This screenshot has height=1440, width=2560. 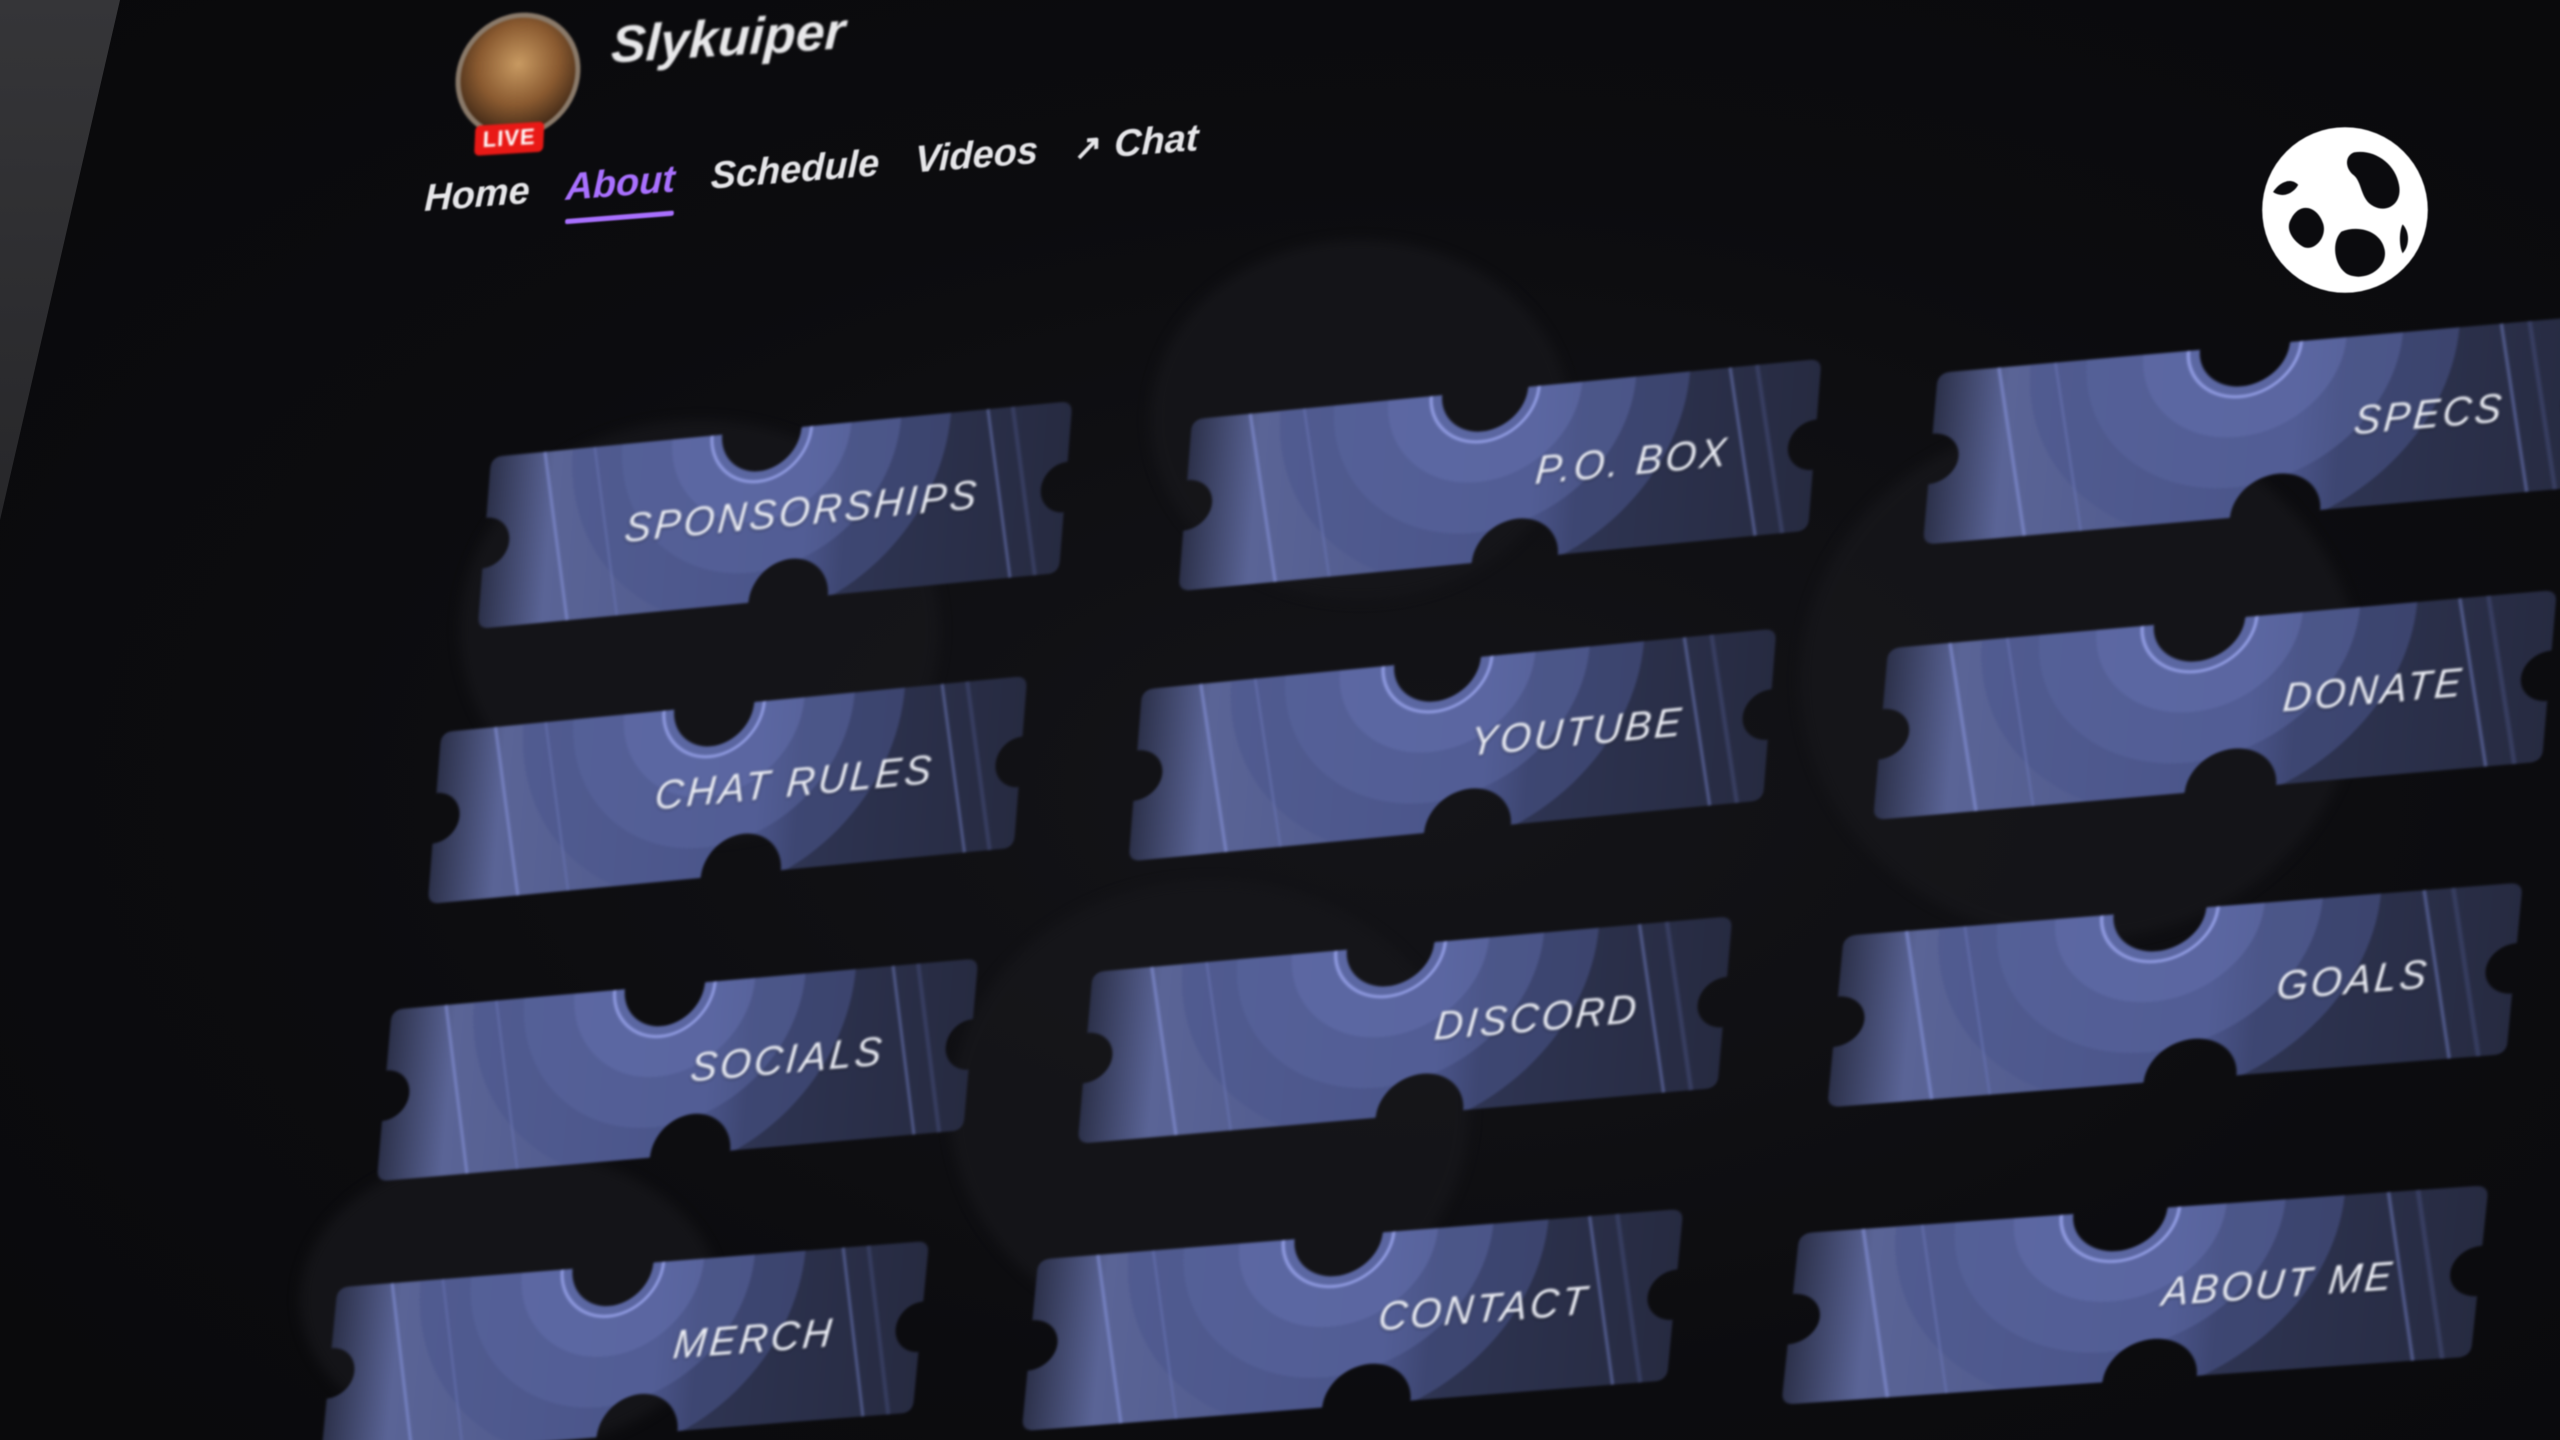 What do you see at coordinates (2345, 210) in the screenshot?
I see `globe-logo-icon` at bounding box center [2345, 210].